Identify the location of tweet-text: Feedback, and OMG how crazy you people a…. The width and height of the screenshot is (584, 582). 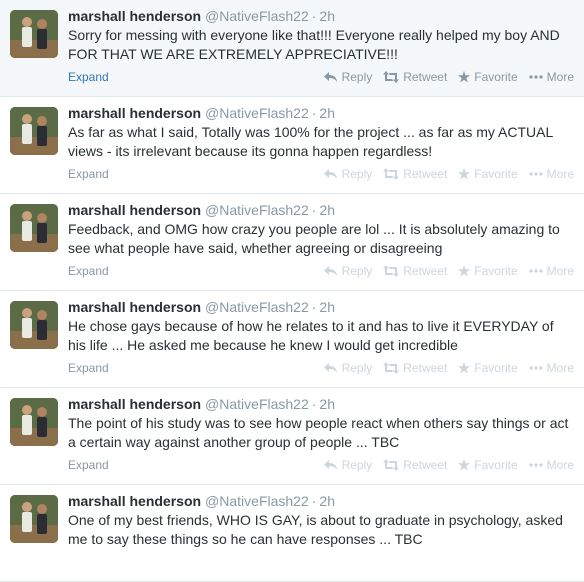
(314, 238).